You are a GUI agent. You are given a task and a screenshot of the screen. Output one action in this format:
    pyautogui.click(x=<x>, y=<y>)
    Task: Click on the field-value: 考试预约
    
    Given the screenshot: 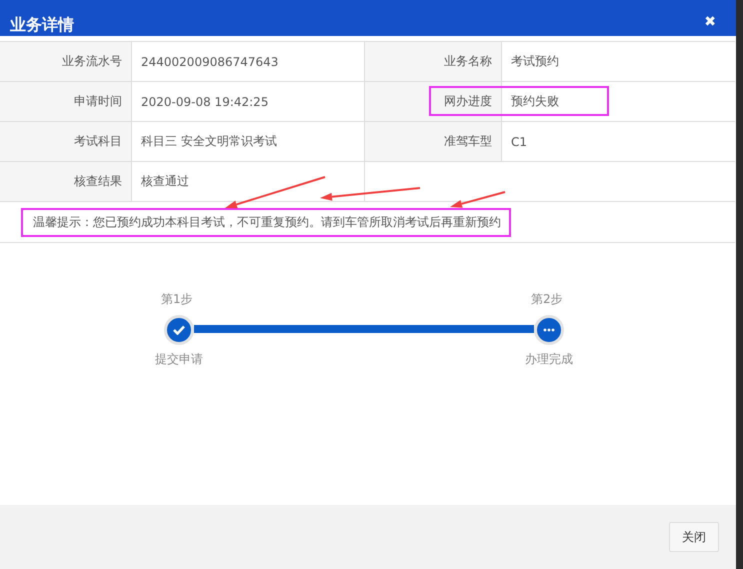 What is the action you would take?
    pyautogui.click(x=535, y=61)
    